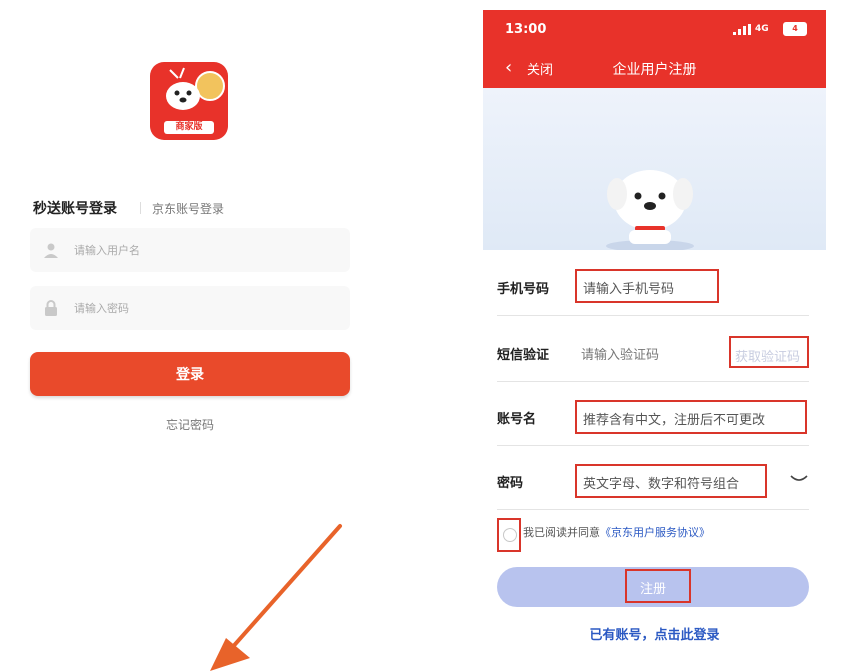 This screenshot has height=671, width=843. What do you see at coordinates (190, 374) in the screenshot?
I see `login-button: 登录` at bounding box center [190, 374].